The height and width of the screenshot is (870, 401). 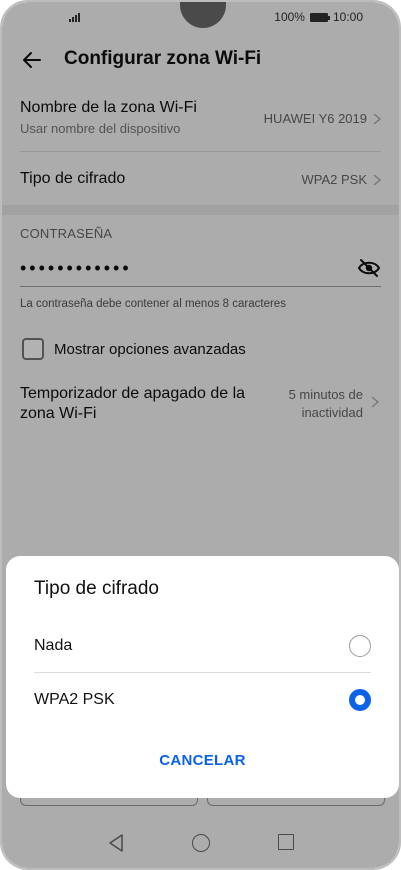 What do you see at coordinates (74, 699) in the screenshot?
I see `option-label: WPA2 PSK` at bounding box center [74, 699].